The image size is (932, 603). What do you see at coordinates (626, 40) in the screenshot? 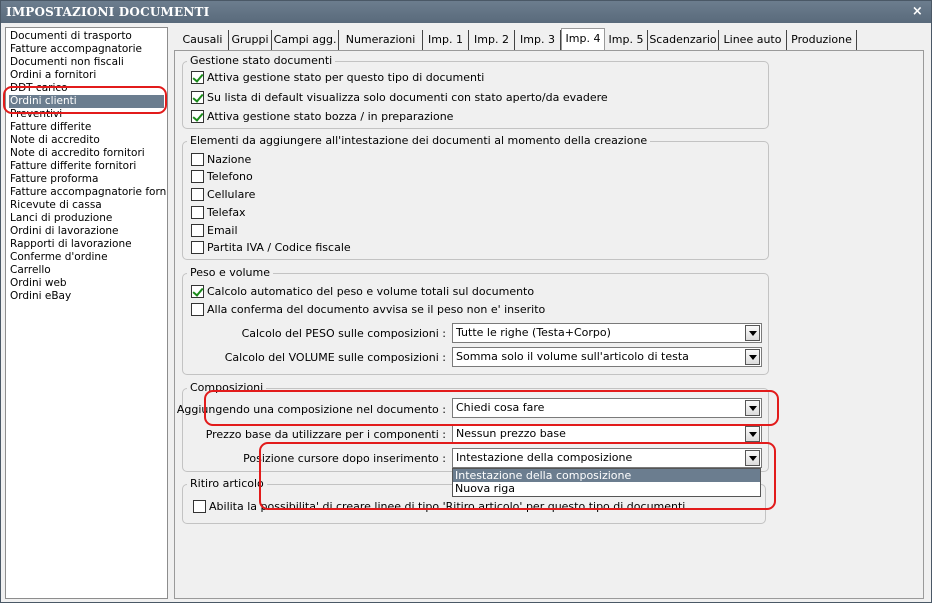
I see `tab-imp-5: Imp. 5` at bounding box center [626, 40].